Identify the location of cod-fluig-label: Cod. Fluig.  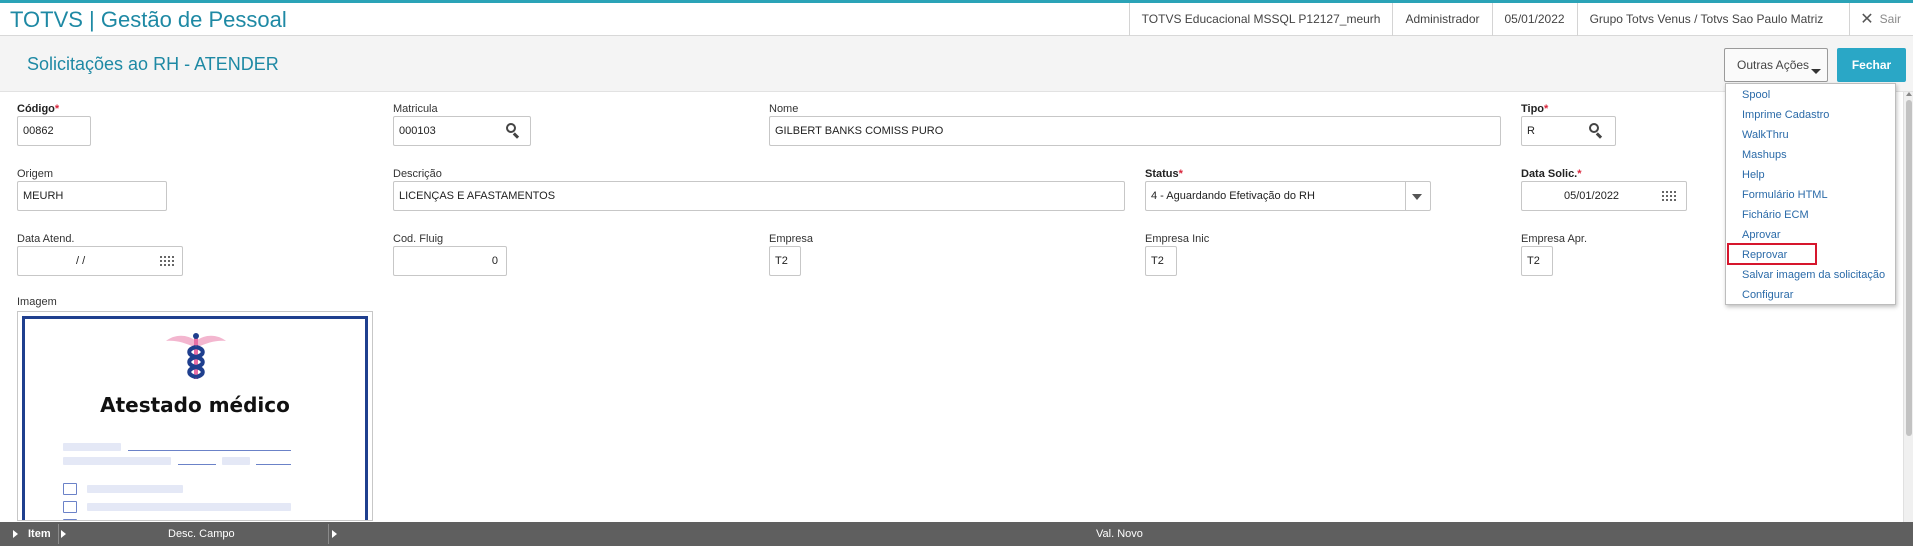
(418, 239).